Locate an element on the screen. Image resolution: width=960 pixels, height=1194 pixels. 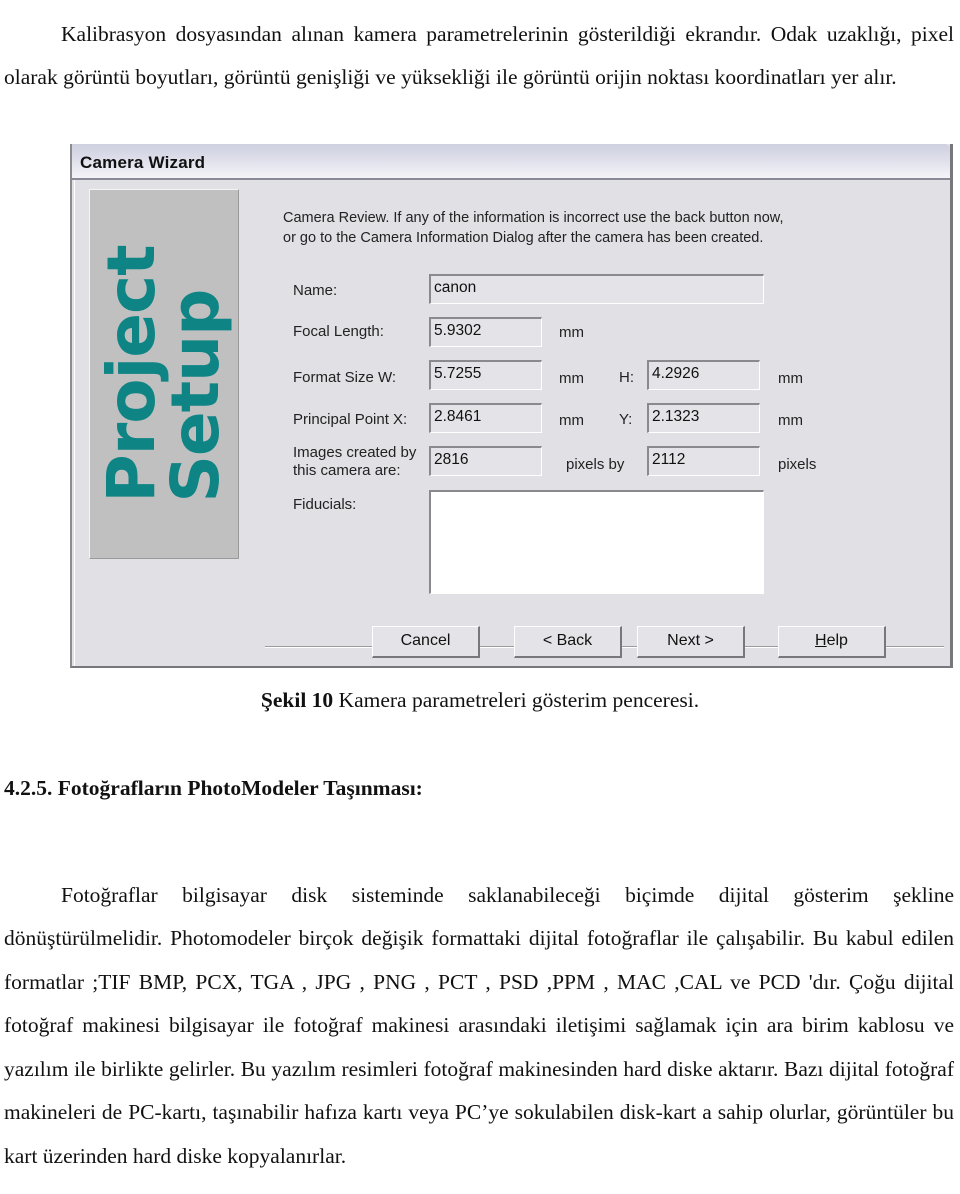
principal-point-y-unit: mm is located at coordinates (790, 420).